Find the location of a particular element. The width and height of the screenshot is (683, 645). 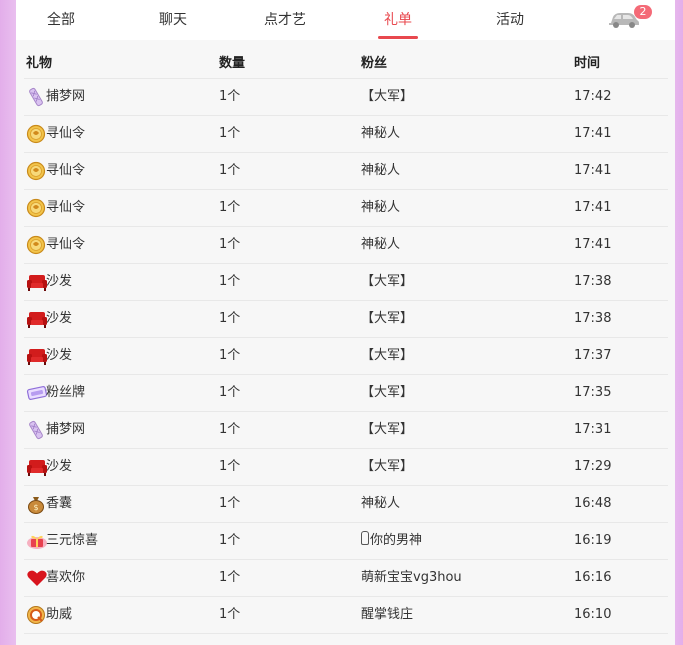

table-row: 喜欢你 1个 萌新宝宝vg3hou 16:16 is located at coordinates (346, 577).